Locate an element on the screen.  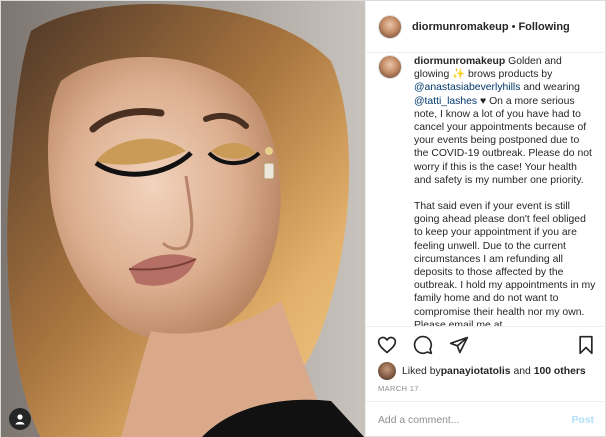
mention-link-anastasiabeverlyhills: @anastasiabeverlyhills is located at coordinates (467, 87).